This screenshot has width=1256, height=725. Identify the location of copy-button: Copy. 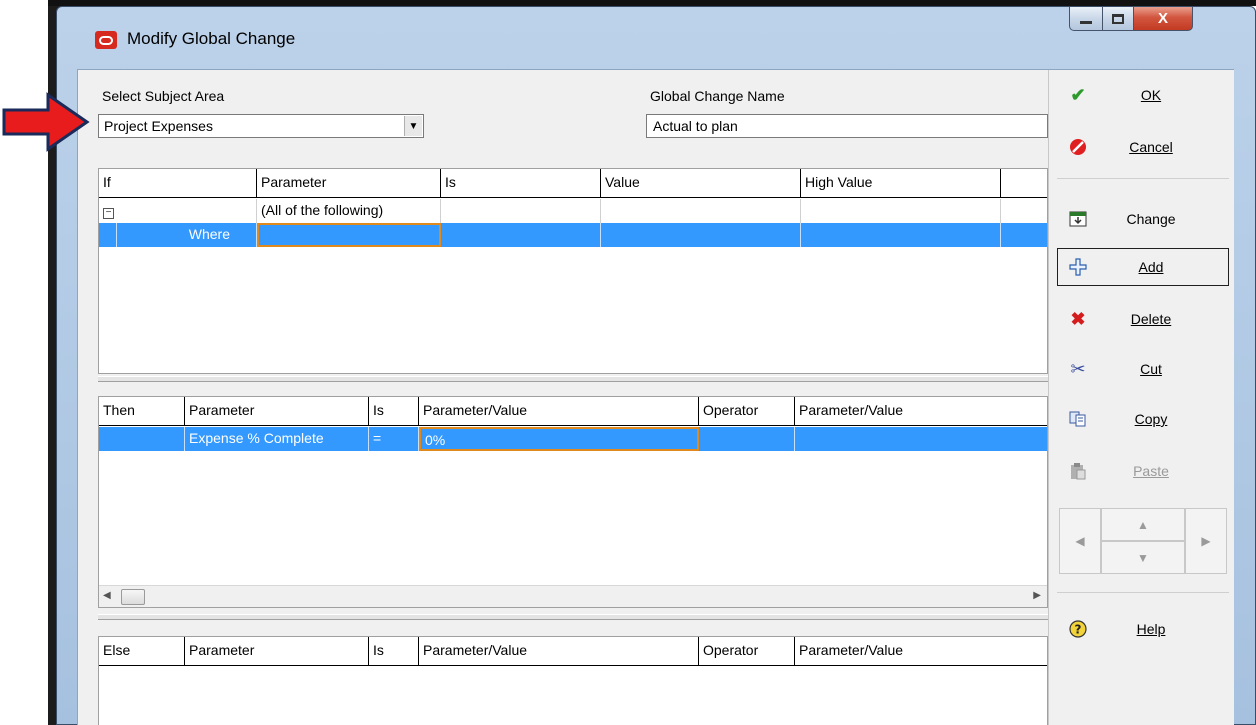
(1143, 419).